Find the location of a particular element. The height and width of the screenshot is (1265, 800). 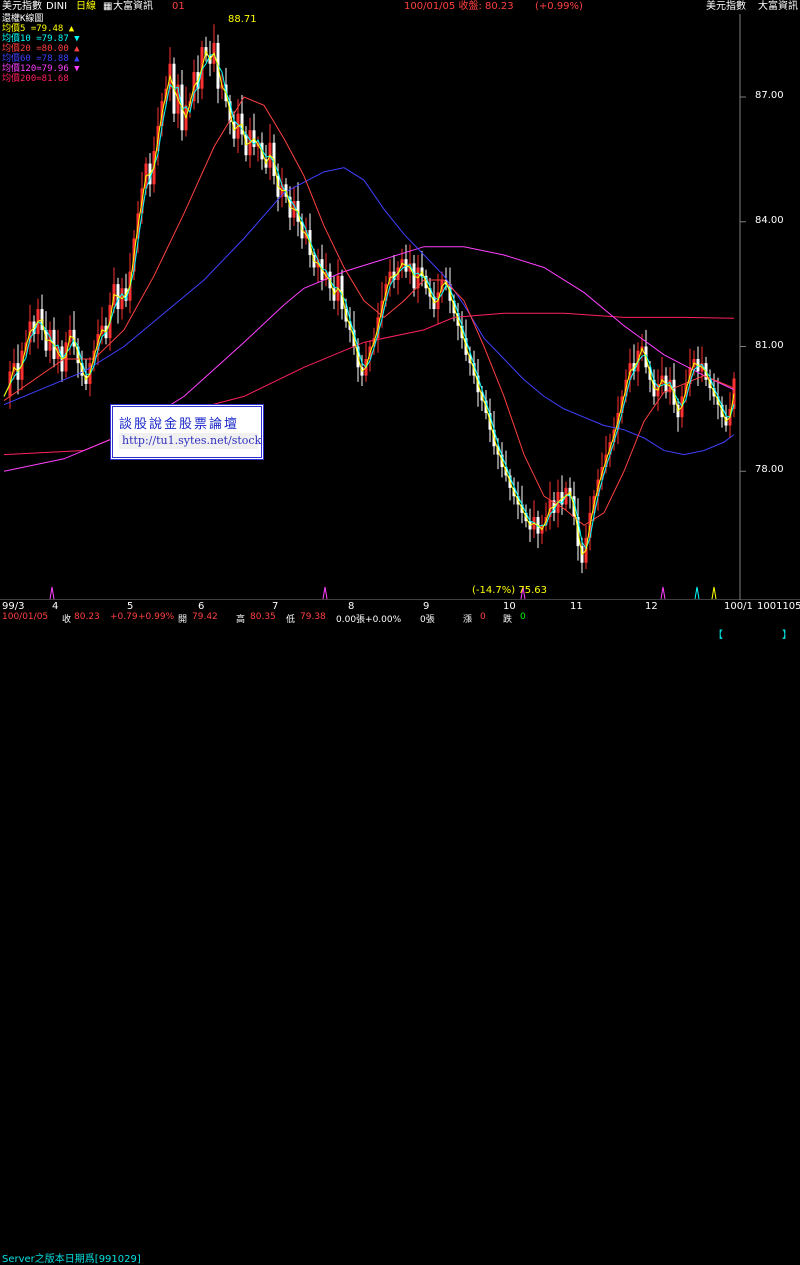

symbol-code: DINI is located at coordinates (57, 6).